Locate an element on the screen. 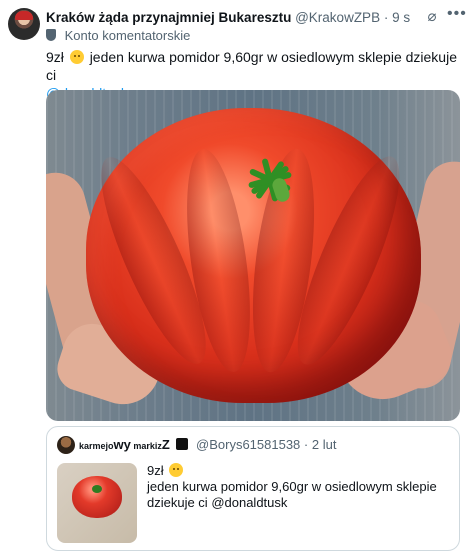 The image size is (474, 554). grok-icon: ⌀ is located at coordinates (432, 17).